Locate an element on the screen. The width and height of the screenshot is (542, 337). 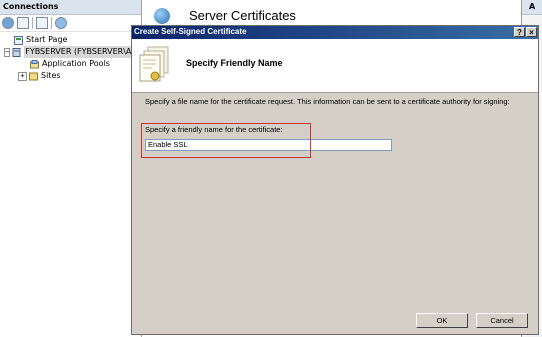
tree-toggle: − is located at coordinates (7, 52).